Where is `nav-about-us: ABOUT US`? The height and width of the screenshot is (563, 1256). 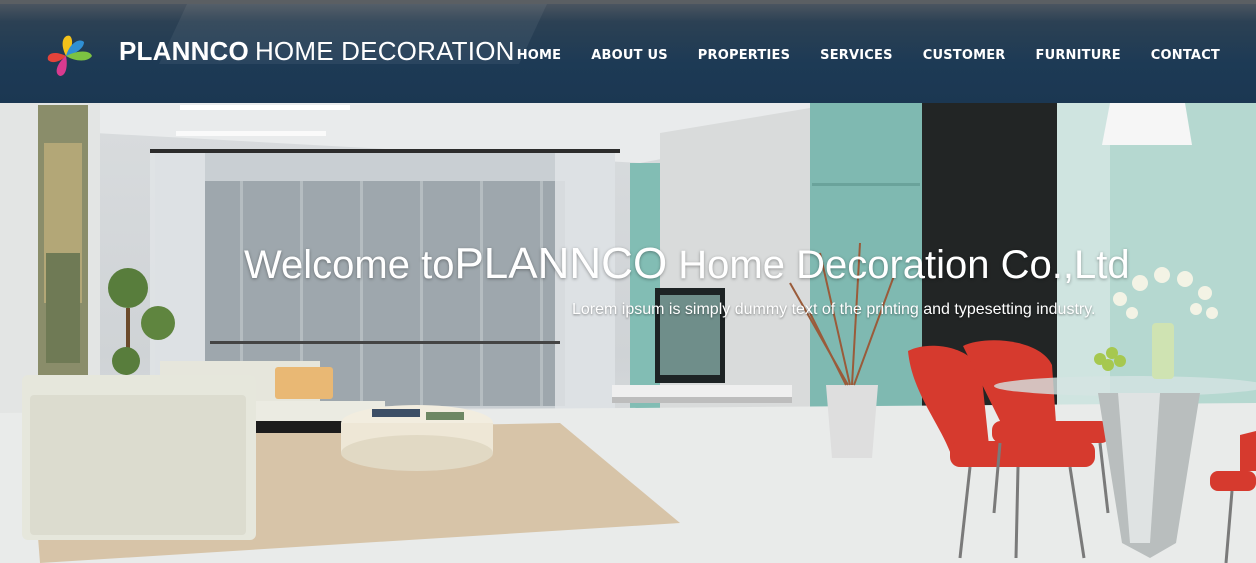
nav-about-us: ABOUT US is located at coordinates (629, 55).